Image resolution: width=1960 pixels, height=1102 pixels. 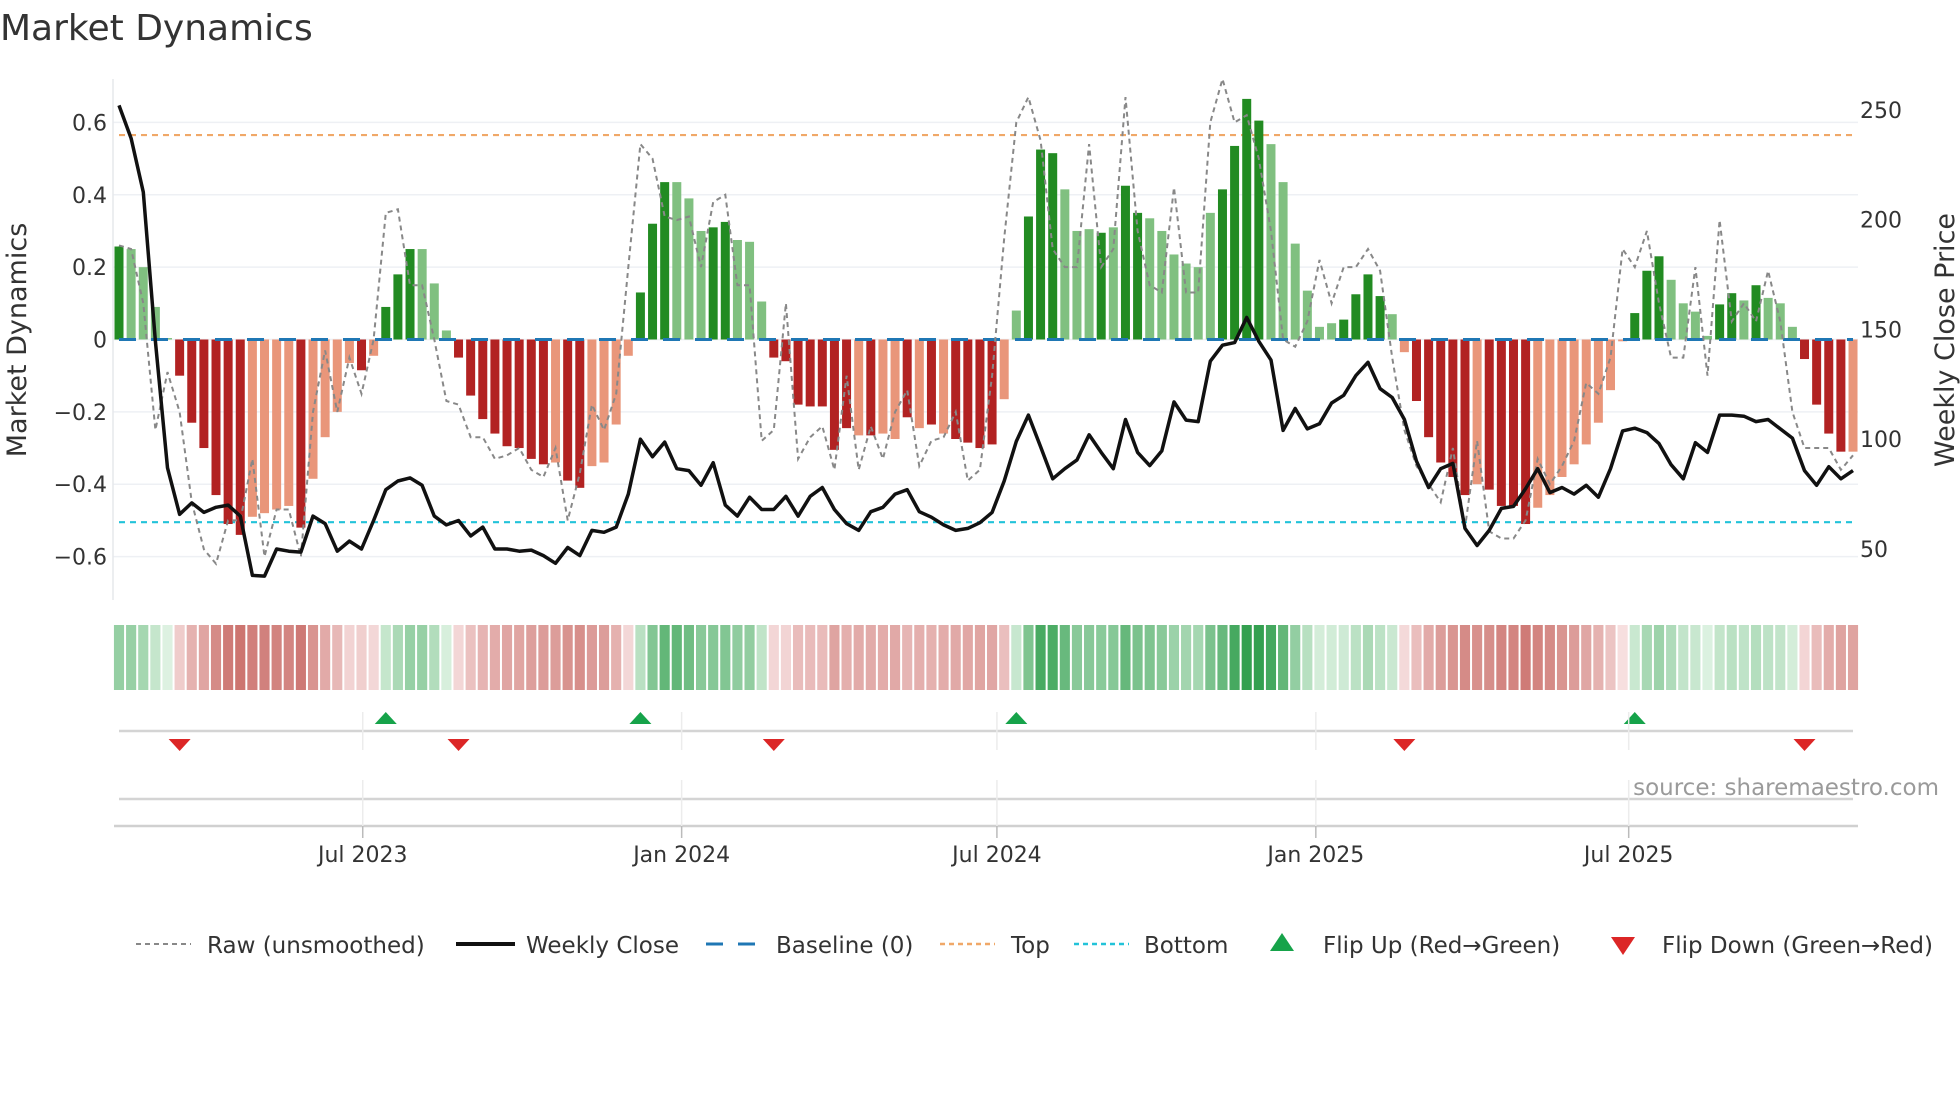 What do you see at coordinates (1282, 942) in the screenshot?
I see `triangle-up-icon` at bounding box center [1282, 942].